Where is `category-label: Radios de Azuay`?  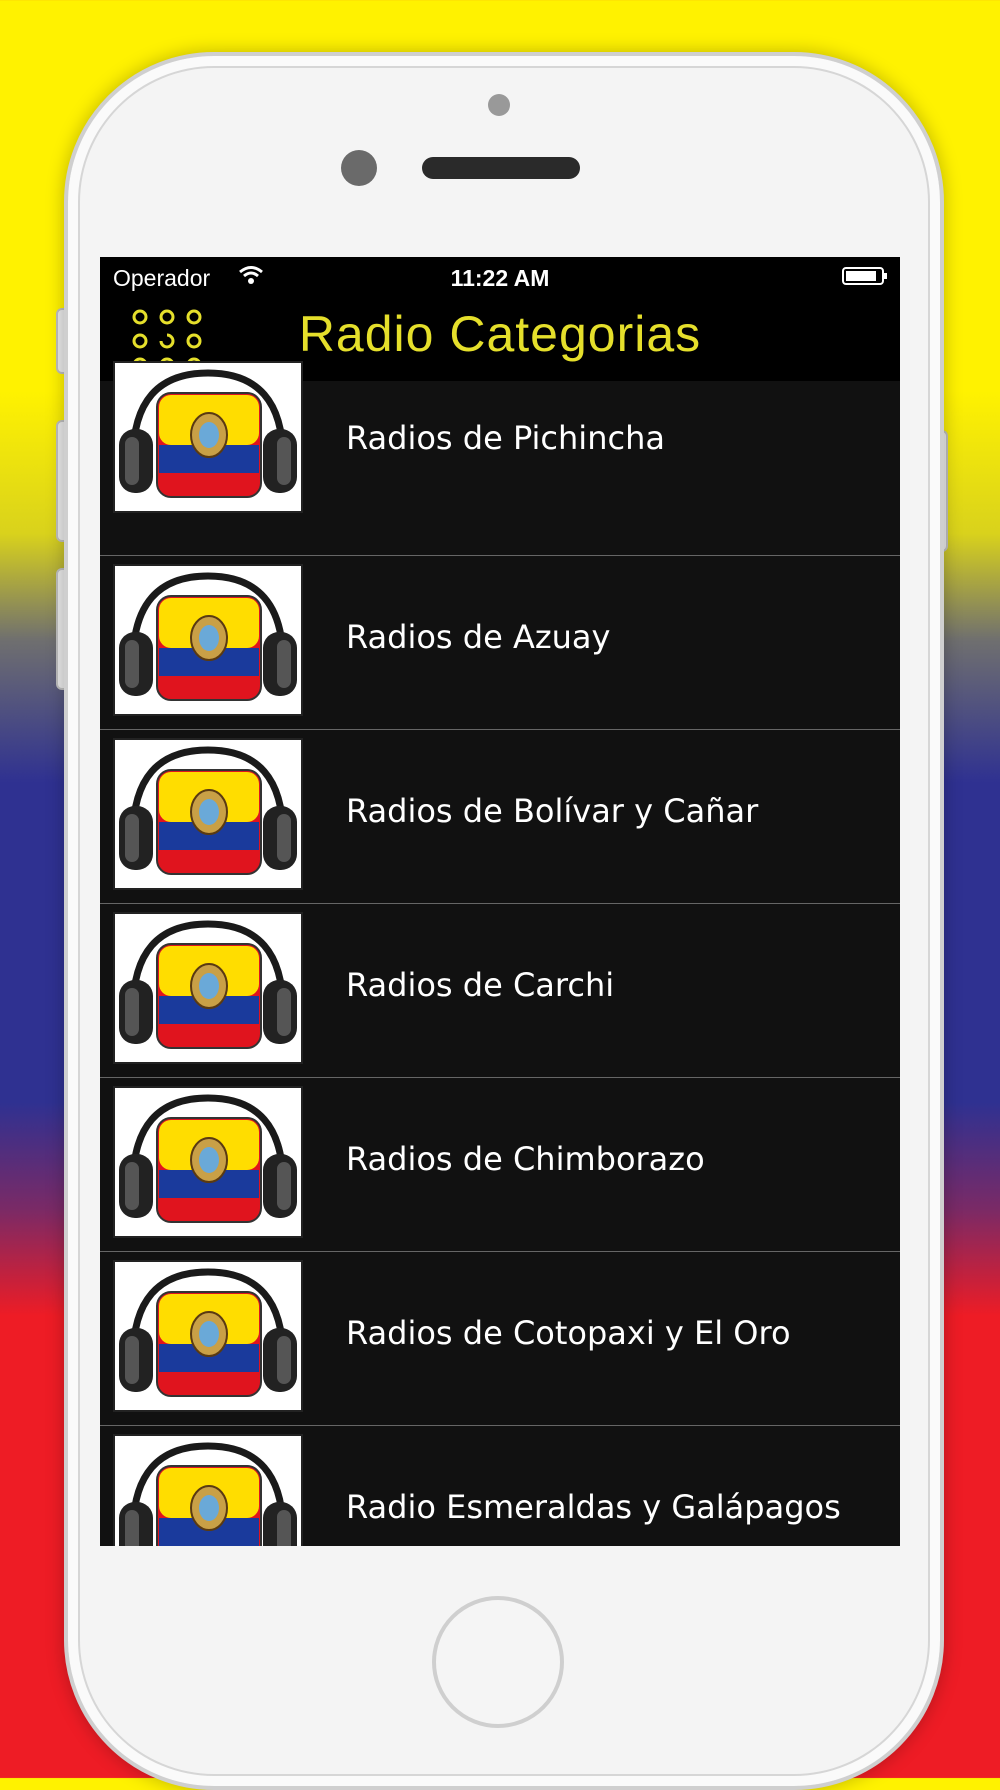
category-label: Radios de Azuay is located at coordinates (478, 637).